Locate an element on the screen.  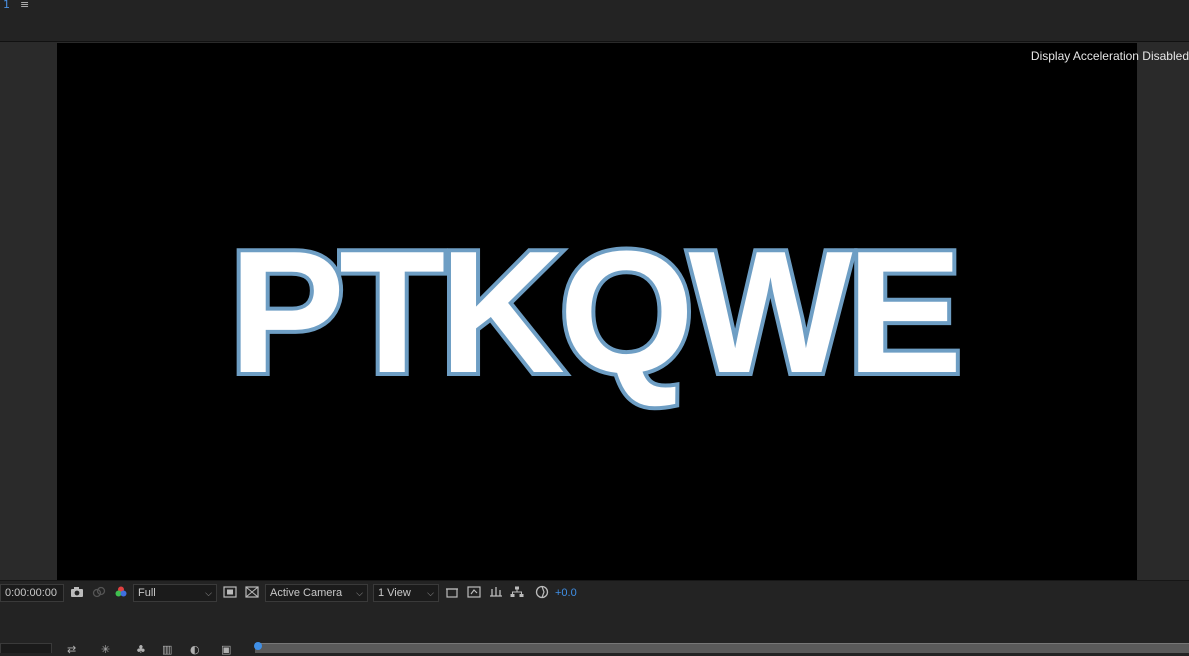
hamburger-icon: ≡ is located at coordinates (24, 5).